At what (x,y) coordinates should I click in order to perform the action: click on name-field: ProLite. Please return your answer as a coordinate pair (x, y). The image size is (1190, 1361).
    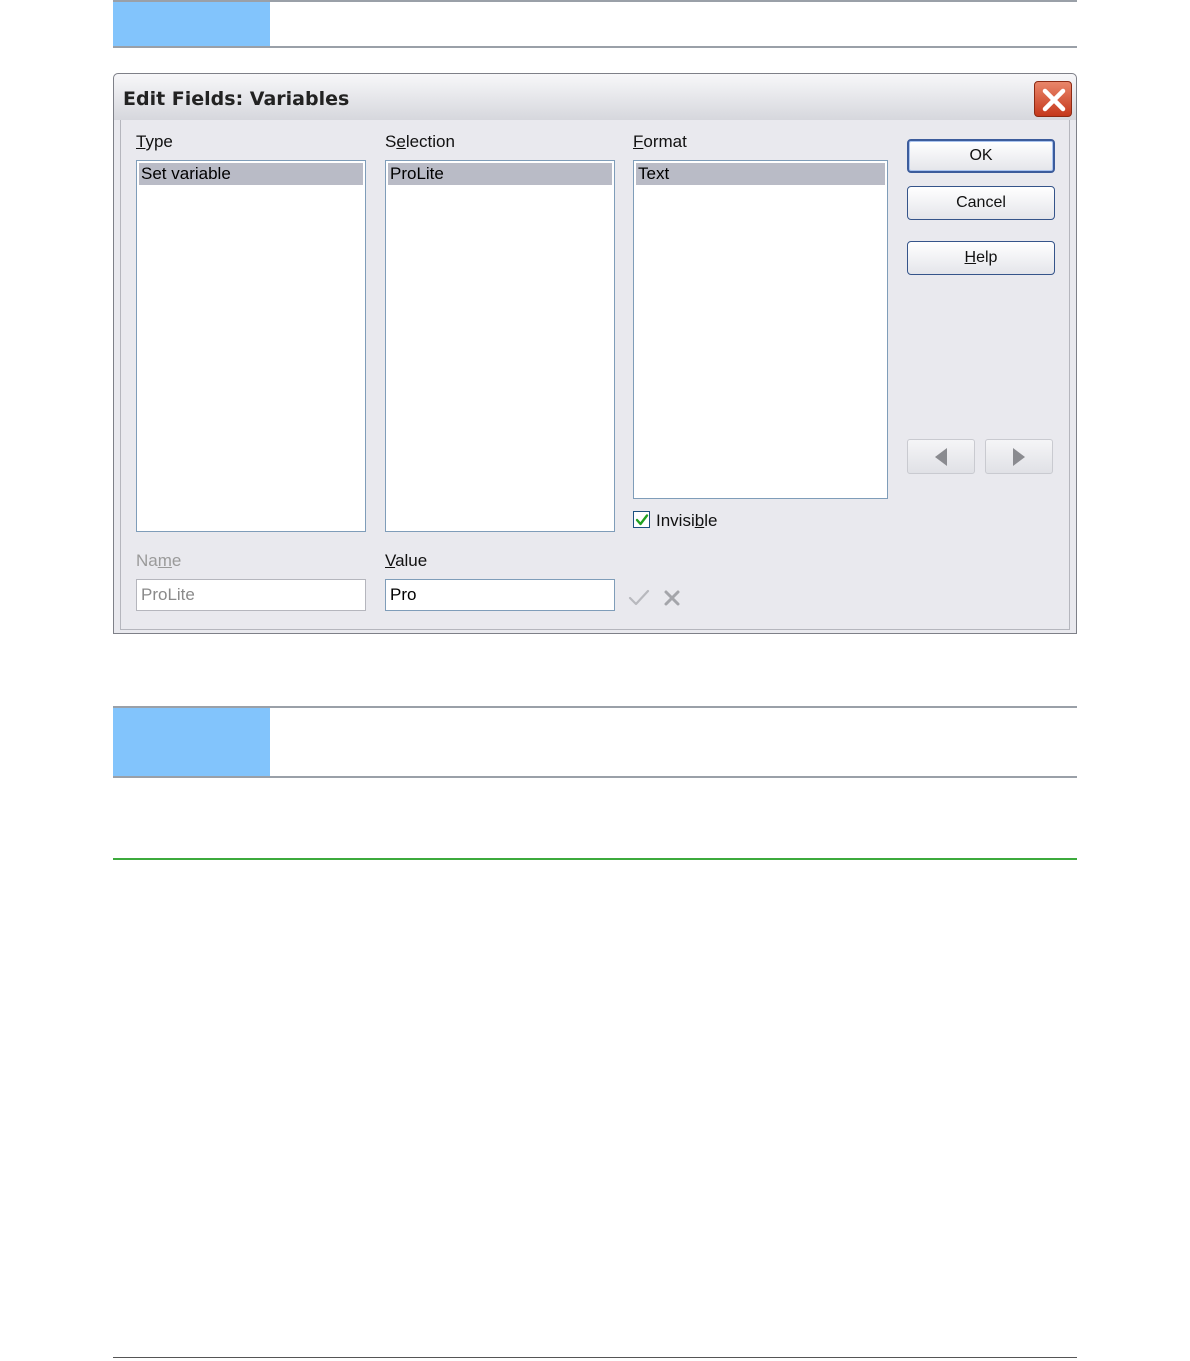
    Looking at the image, I should click on (251, 595).